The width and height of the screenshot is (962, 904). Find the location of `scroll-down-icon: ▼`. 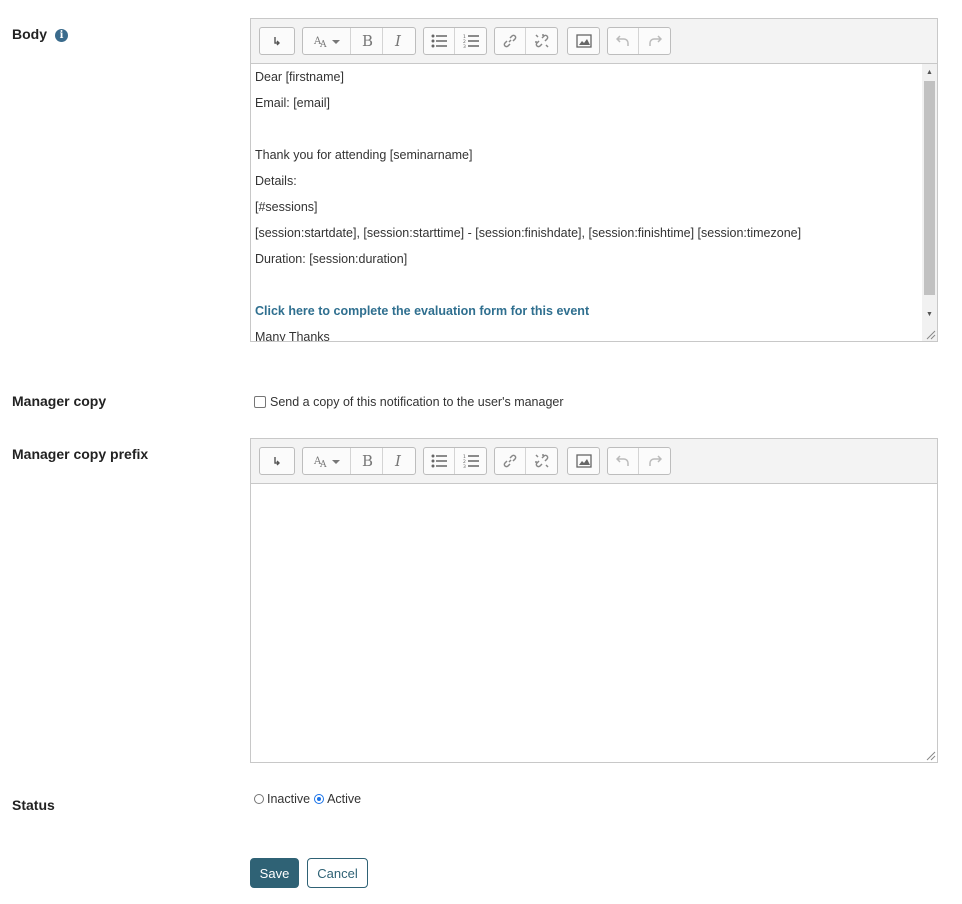

scroll-down-icon: ▼ is located at coordinates (929, 315).